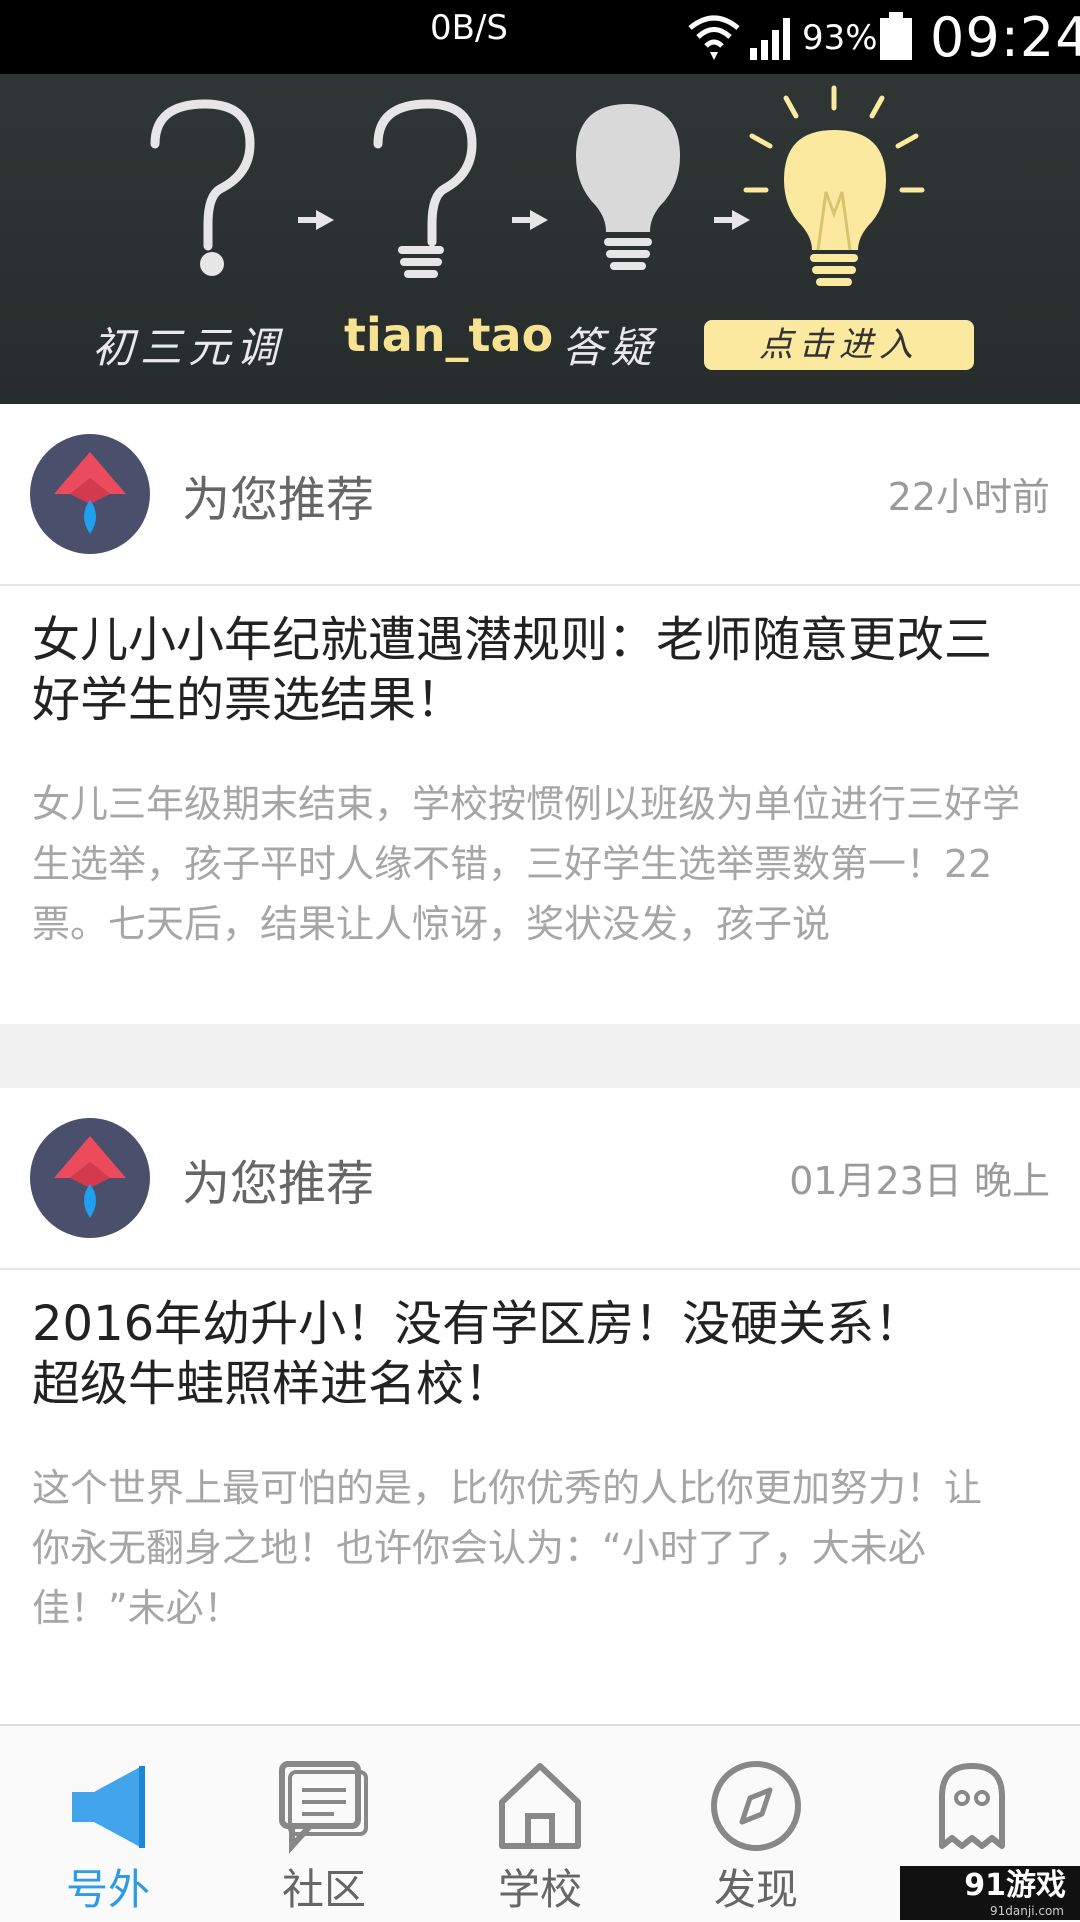 This screenshot has width=1080, height=1922. Describe the element at coordinates (756, 1806) in the screenshot. I see `compass-icon` at that location.